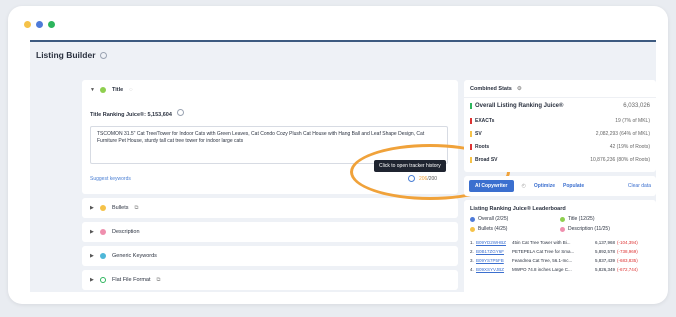 The width and height of the screenshot is (676, 317). What do you see at coordinates (493, 229) in the screenshot?
I see `legend-label: Bullets (4/25)` at bounding box center [493, 229].